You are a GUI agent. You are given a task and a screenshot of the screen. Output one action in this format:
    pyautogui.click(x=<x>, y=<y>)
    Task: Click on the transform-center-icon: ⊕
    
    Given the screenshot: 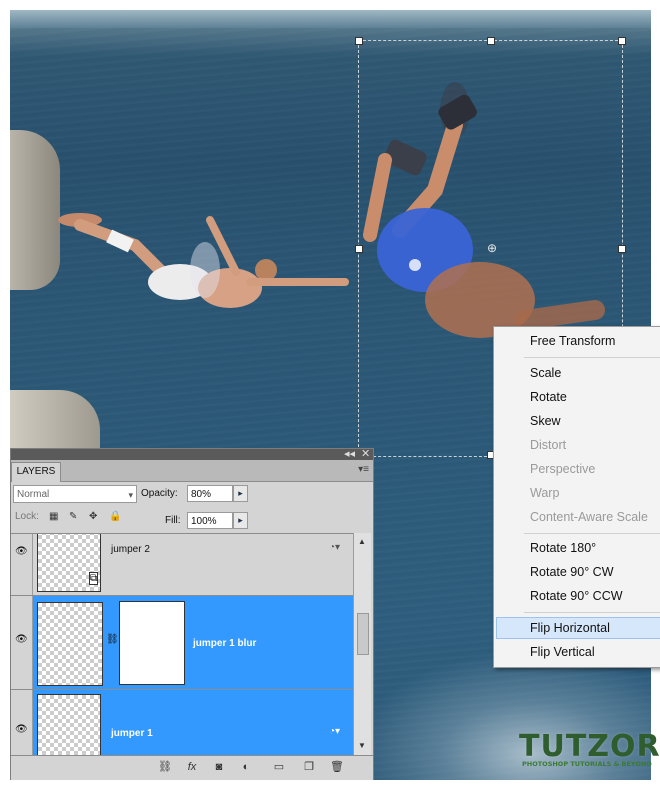 What is the action you would take?
    pyautogui.click(x=492, y=248)
    